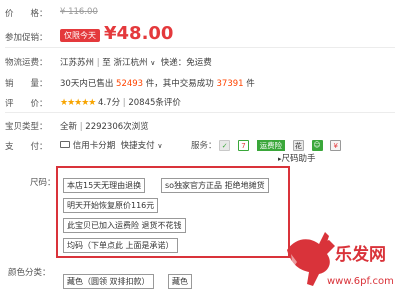 The height and width of the screenshot is (302, 401). I want to click on sales-label: 销 量：, so click(26, 84).